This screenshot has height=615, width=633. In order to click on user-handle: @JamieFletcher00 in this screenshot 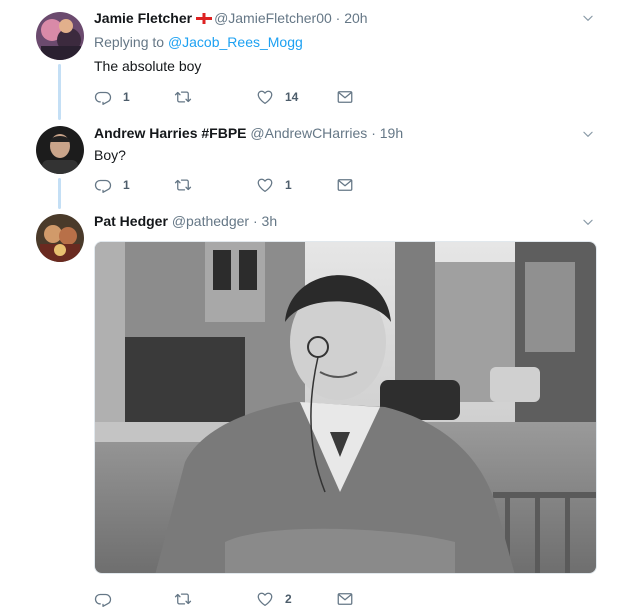, I will do `click(273, 18)`.